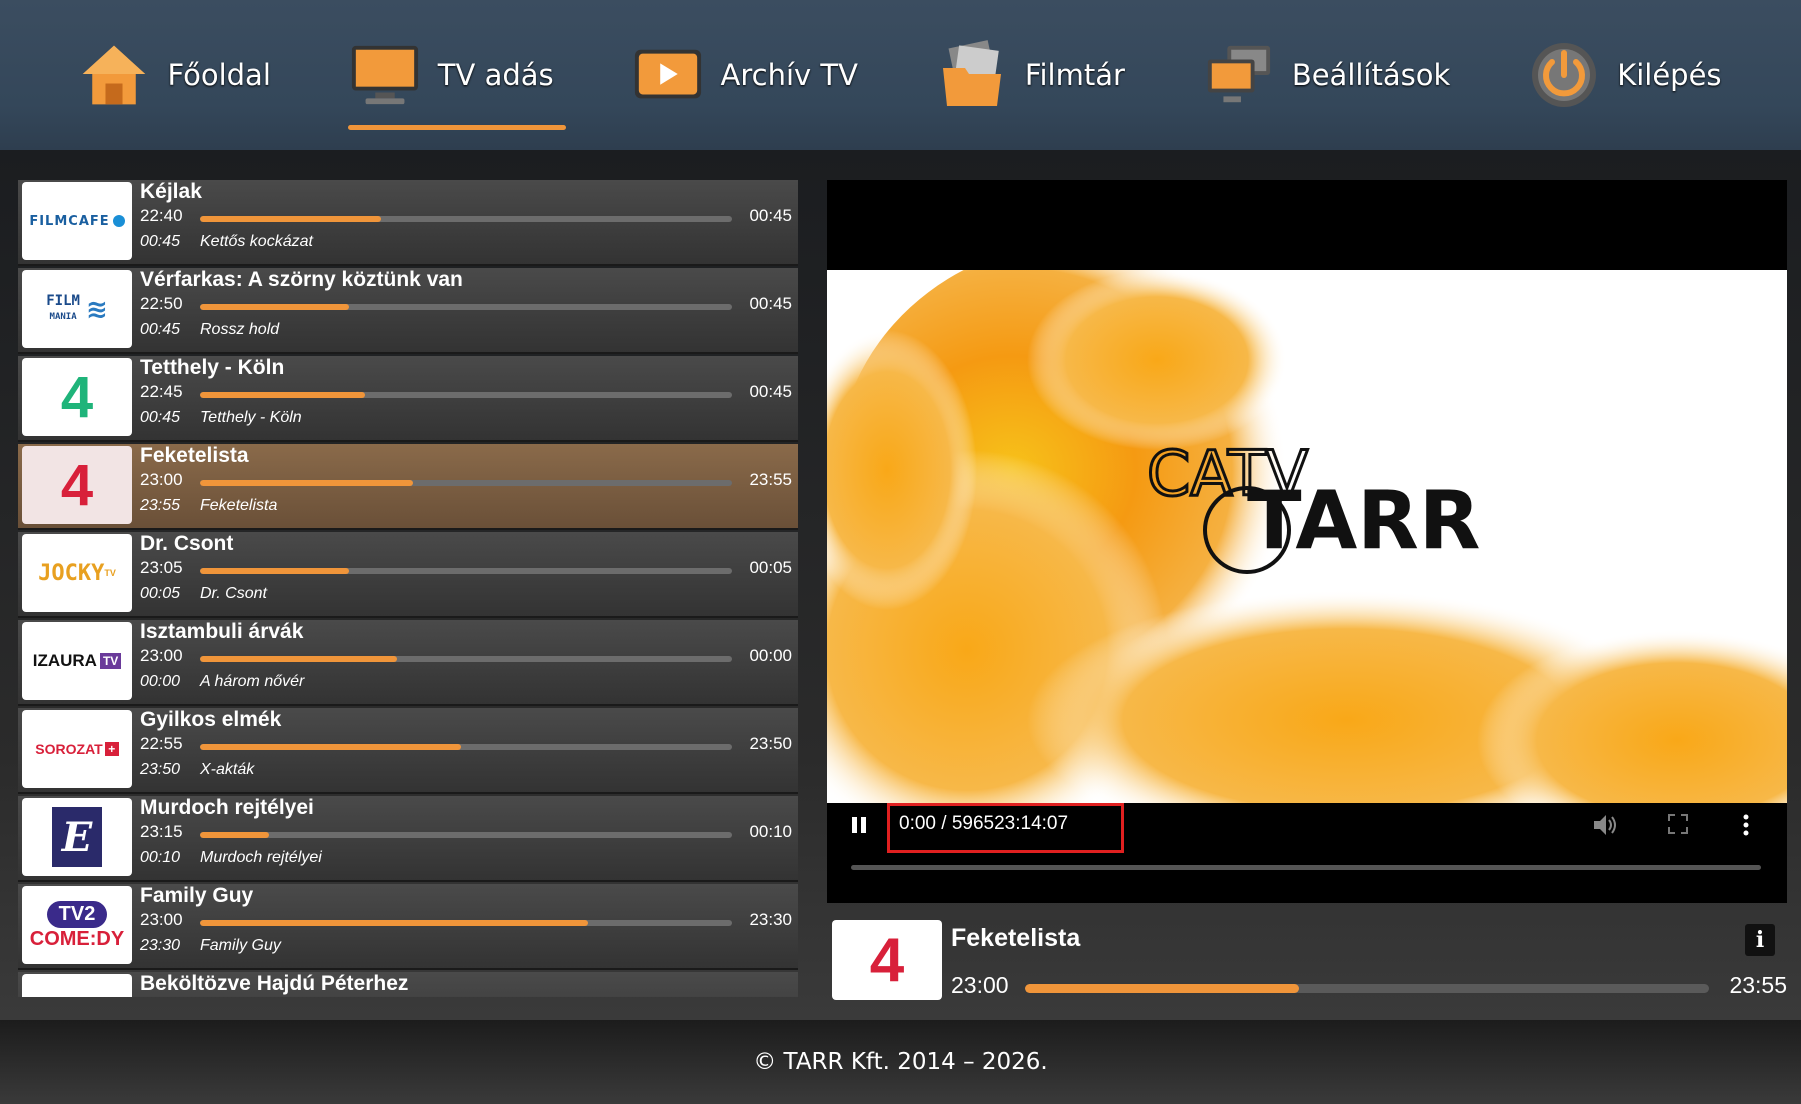 This screenshot has width=1801, height=1104. I want to click on next-program-time: 00:05, so click(160, 593).